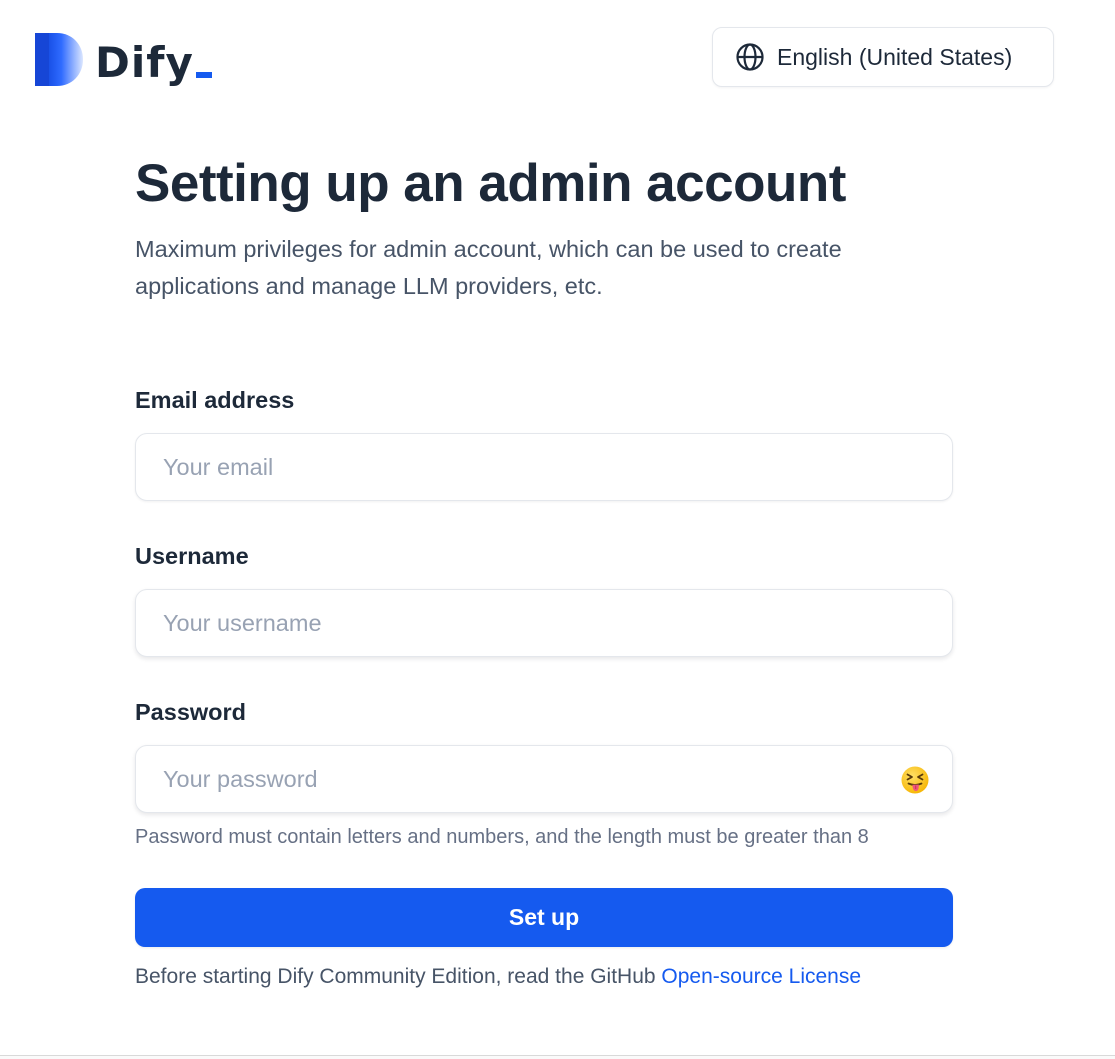 The image size is (1115, 1059). I want to click on setup-button: Set up, so click(544, 917).